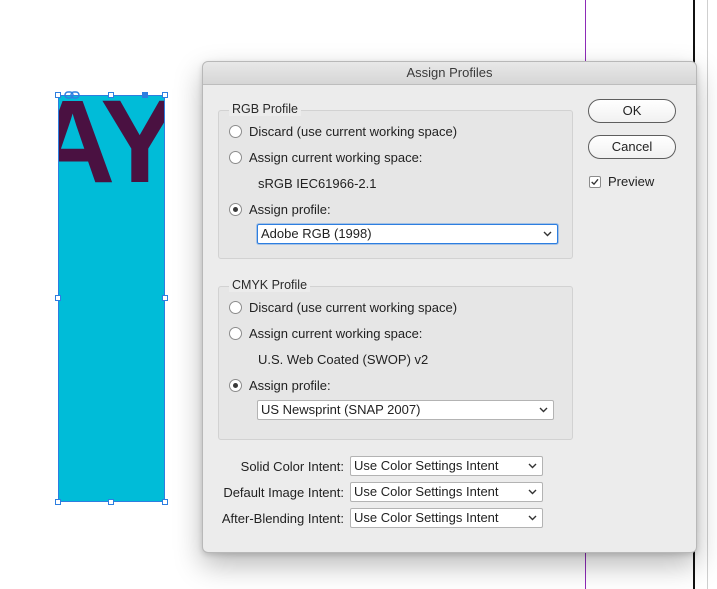 The image size is (717, 589). I want to click on cmyk-discard-option: Discard (use current working space), so click(343, 307).